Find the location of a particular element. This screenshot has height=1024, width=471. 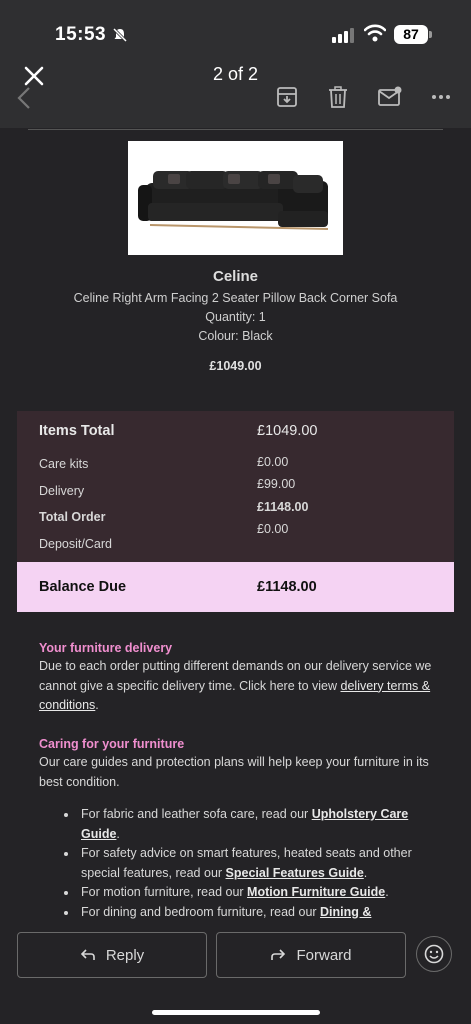

forward-button: Forward is located at coordinates (311, 955).